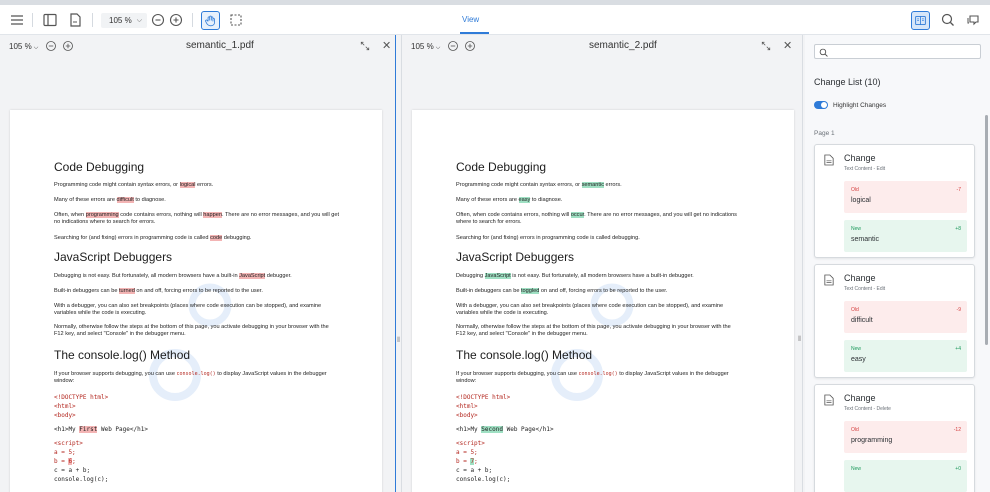  I want to click on sidebar-scrollbar, so click(986, 230).